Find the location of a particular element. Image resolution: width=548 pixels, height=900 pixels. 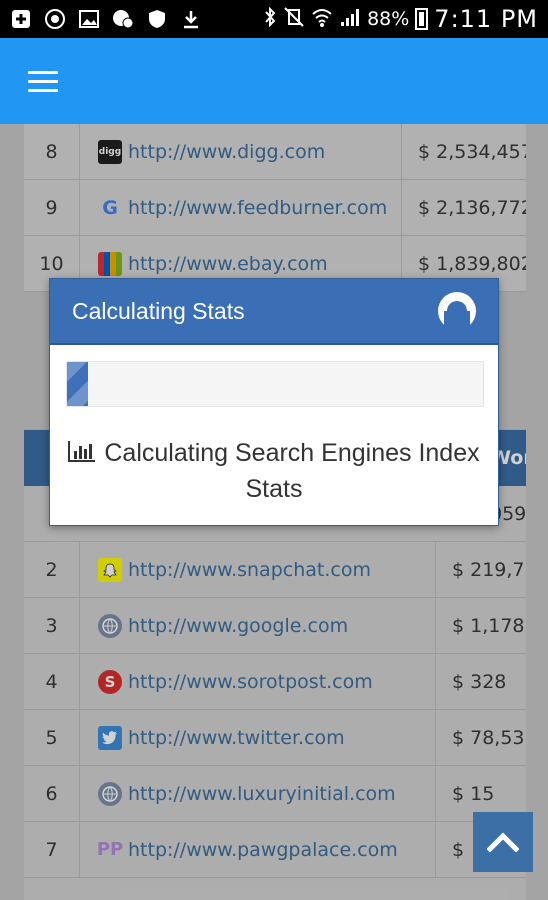

bar-chart-icon is located at coordinates (82, 451).